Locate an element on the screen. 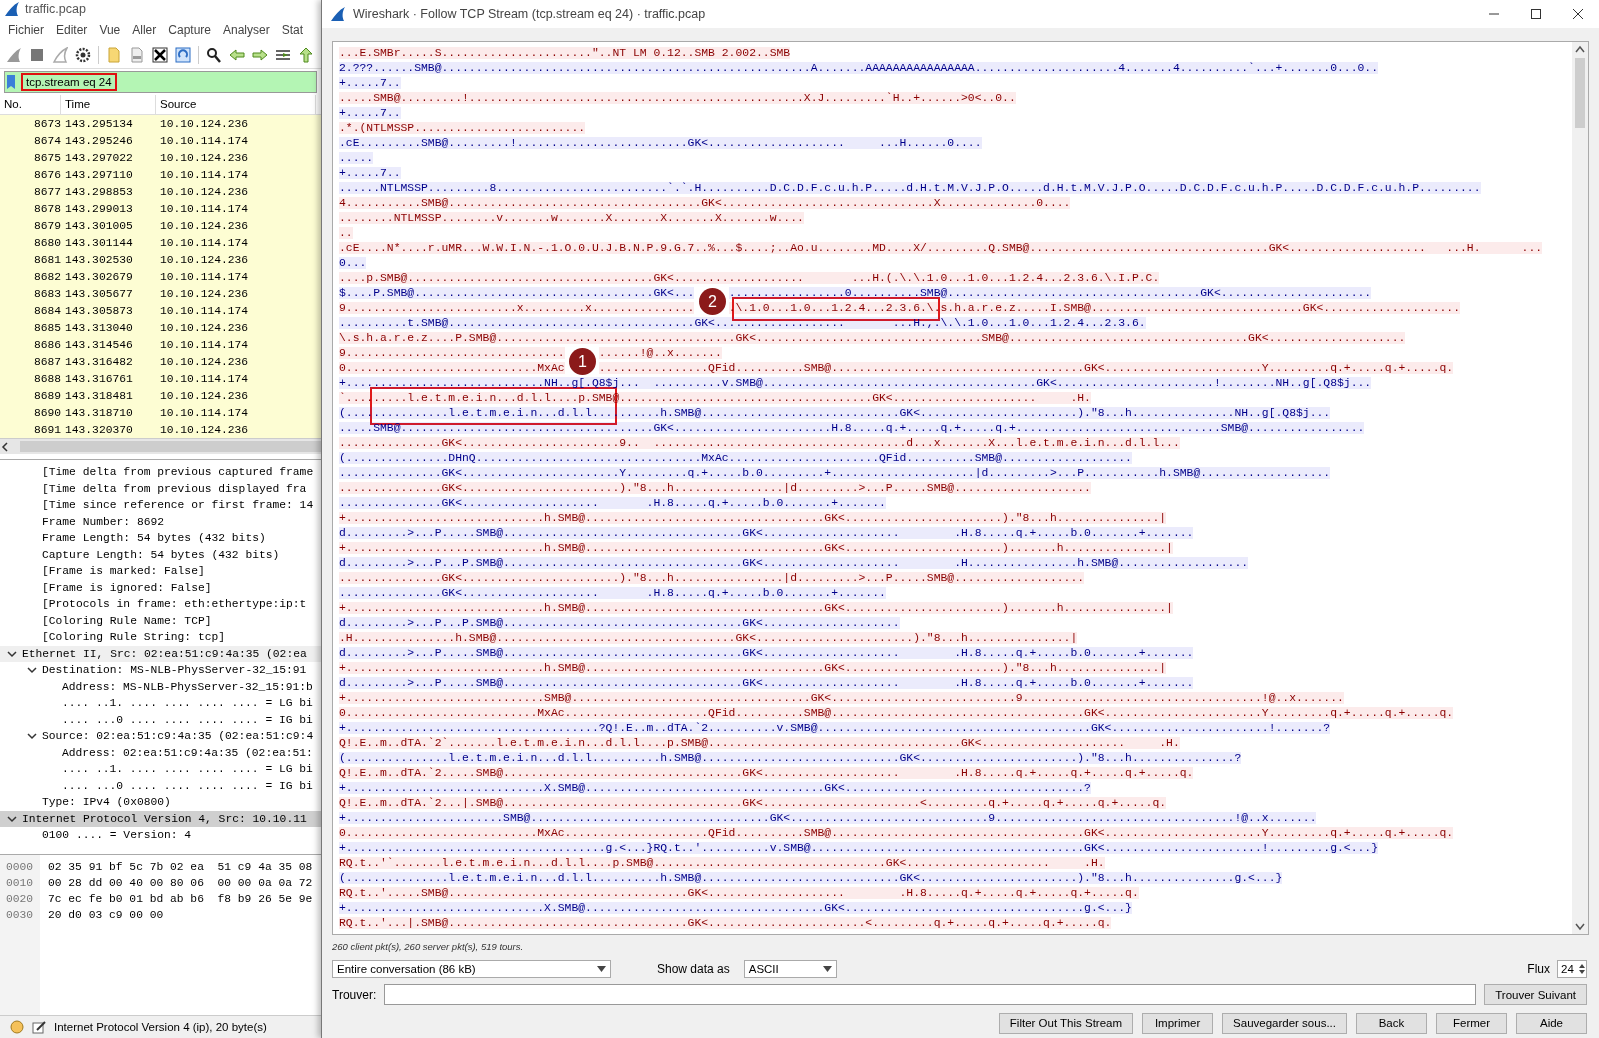 This screenshot has height=1038, width=1599. tree-row: Type: IPv4 (0x0800) is located at coordinates (160, 802).